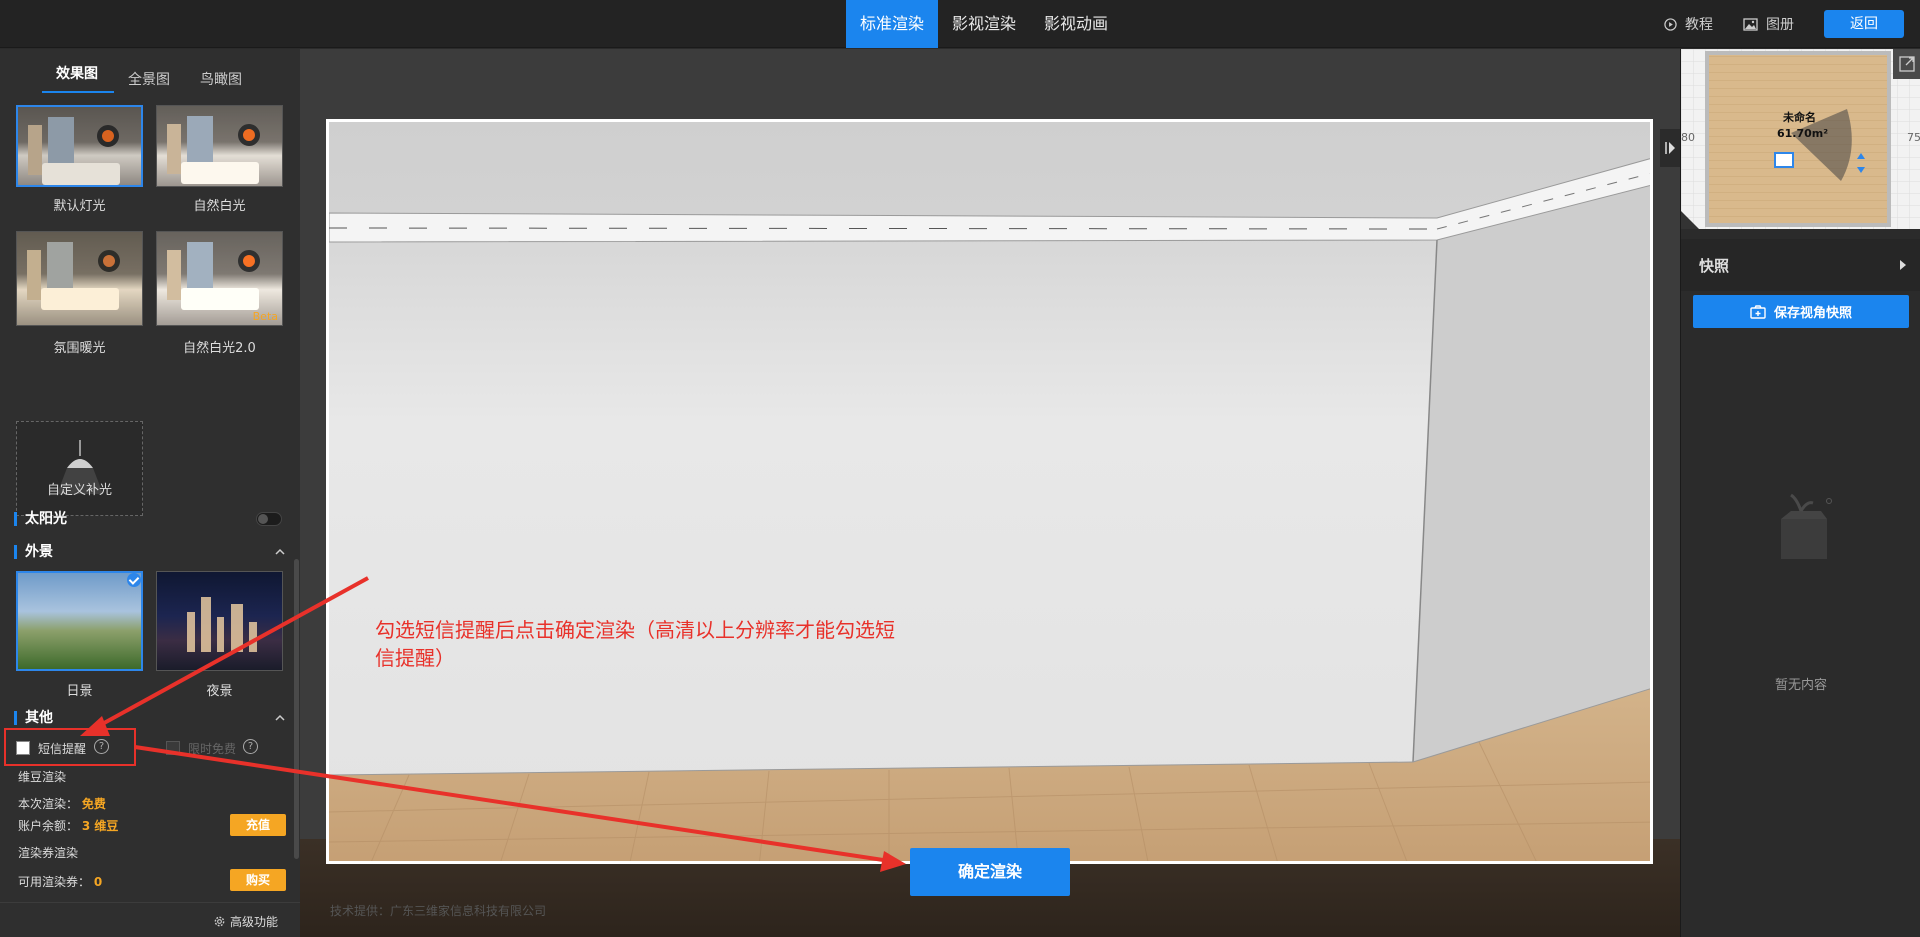 The image size is (1920, 937). What do you see at coordinates (1864, 24) in the screenshot?
I see `return-button: 返回` at bounding box center [1864, 24].